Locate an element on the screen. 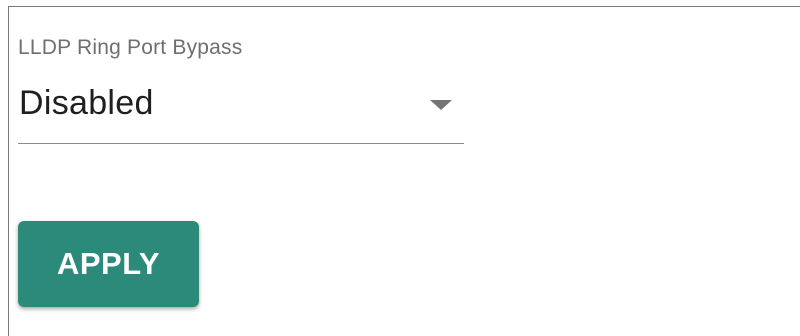 The width and height of the screenshot is (800, 336). lldp-ring-port-bypass-value: Disabled is located at coordinates (86, 103).